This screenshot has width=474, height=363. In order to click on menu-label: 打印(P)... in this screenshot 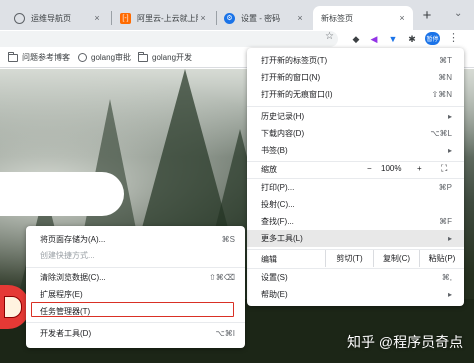, I will do `click(278, 187)`.